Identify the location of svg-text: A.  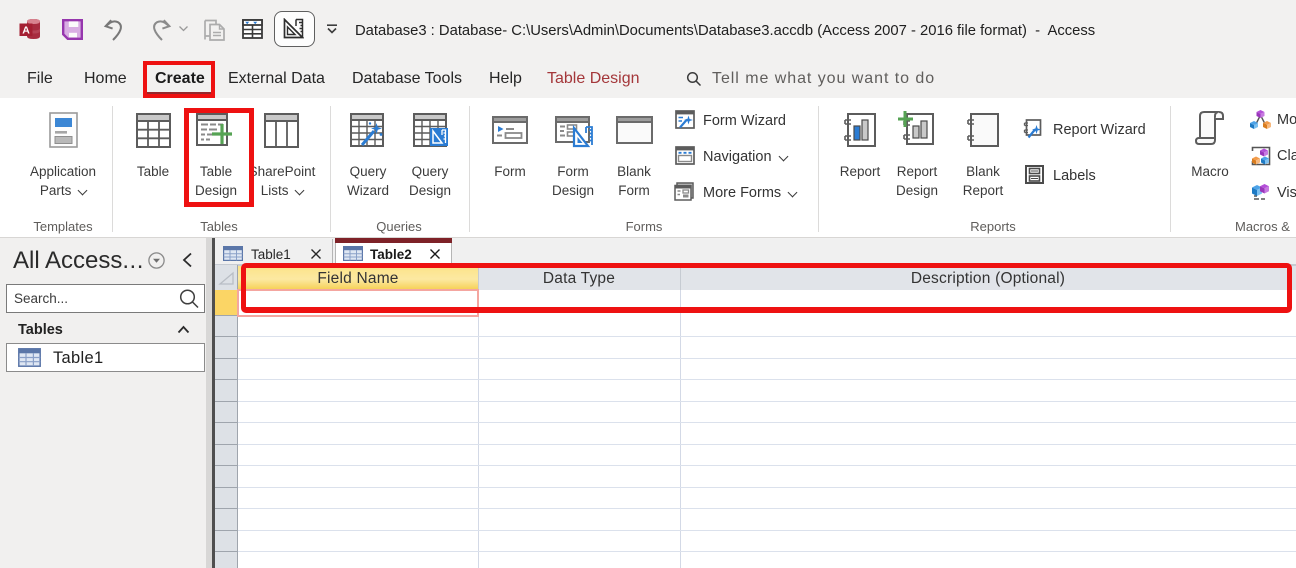
(26, 30).